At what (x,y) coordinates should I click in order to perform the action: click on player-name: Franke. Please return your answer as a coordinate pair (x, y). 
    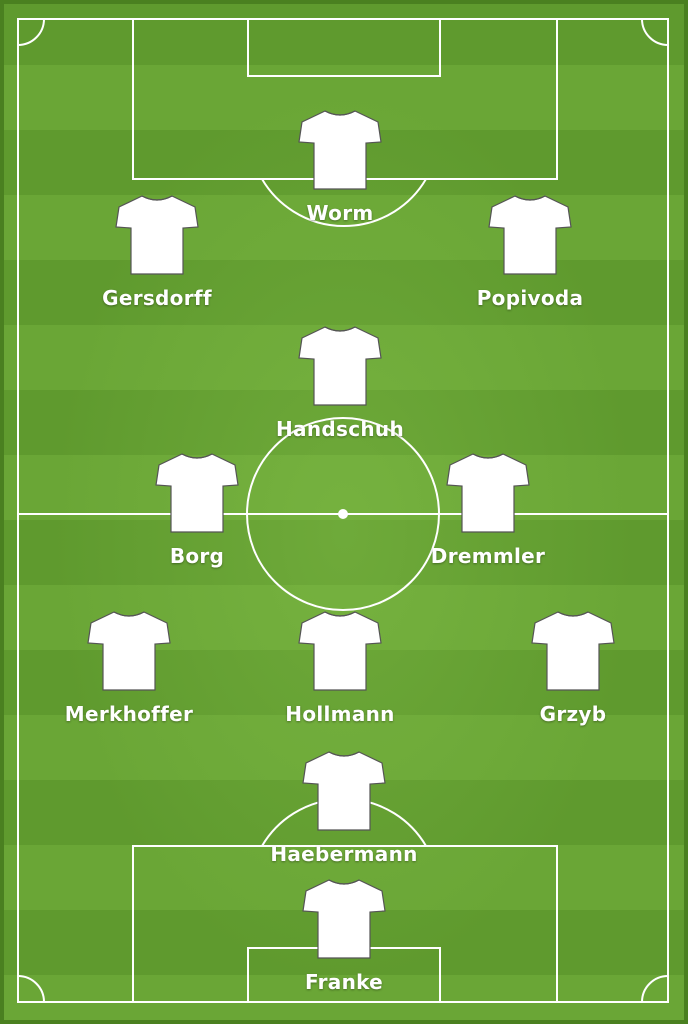
    Looking at the image, I should click on (344, 982).